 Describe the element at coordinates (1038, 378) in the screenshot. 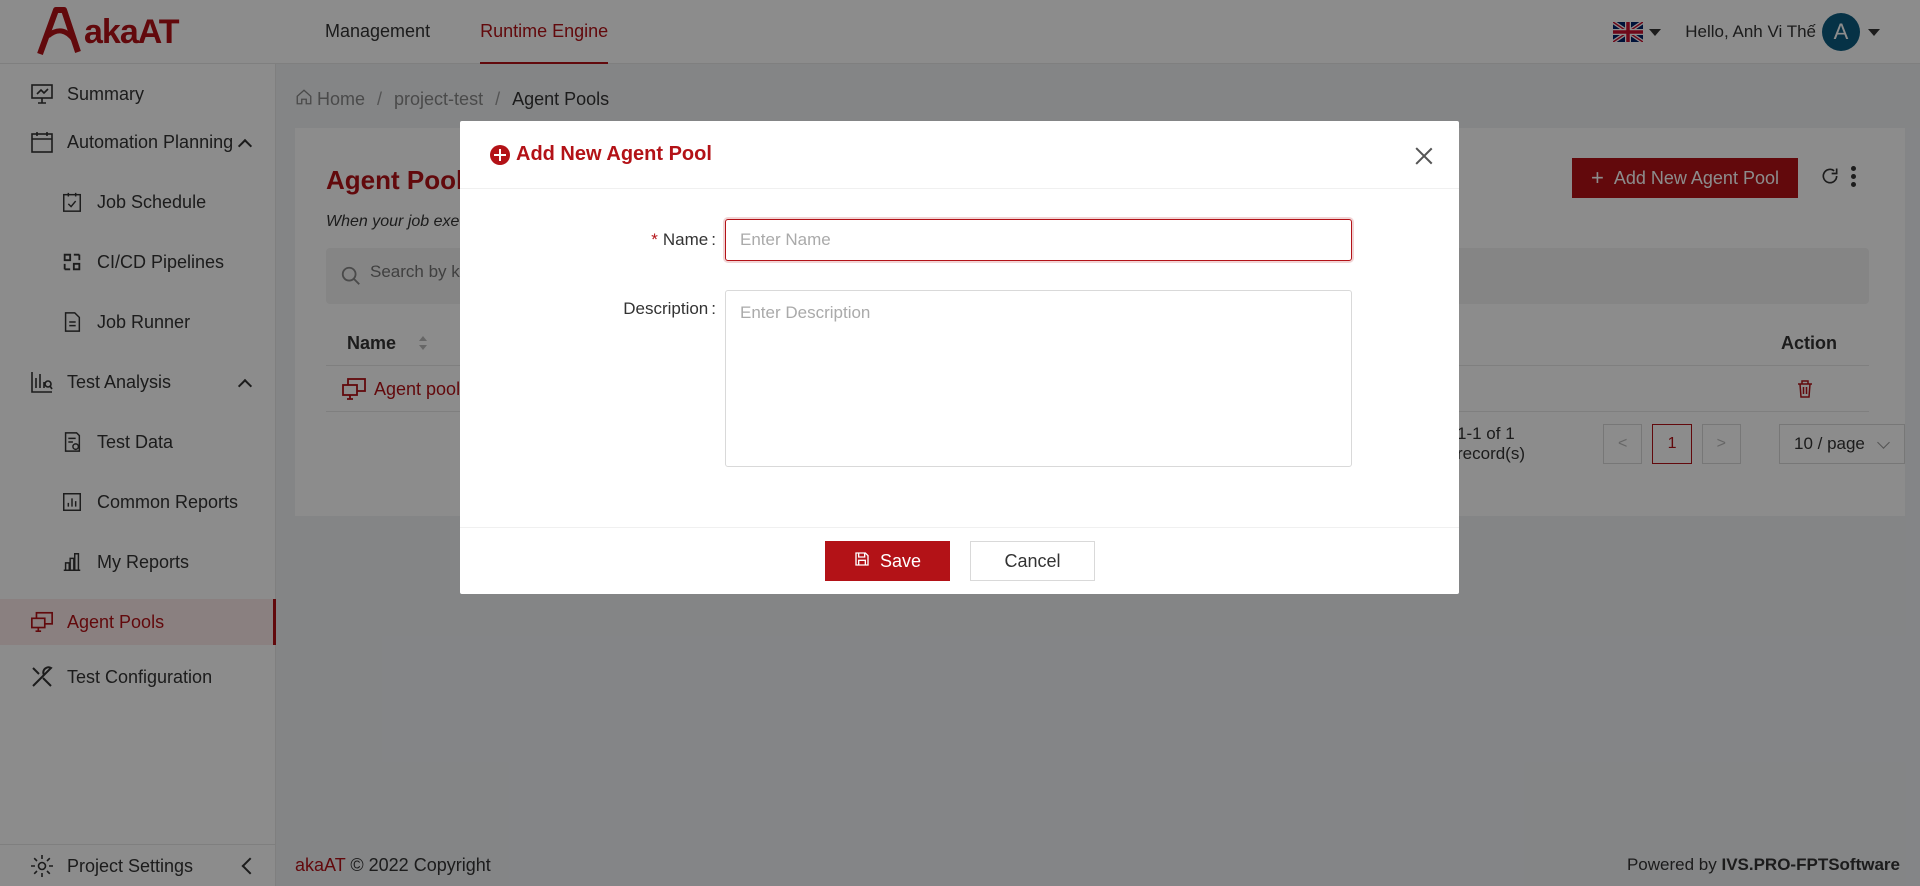

I see `description-field` at that location.